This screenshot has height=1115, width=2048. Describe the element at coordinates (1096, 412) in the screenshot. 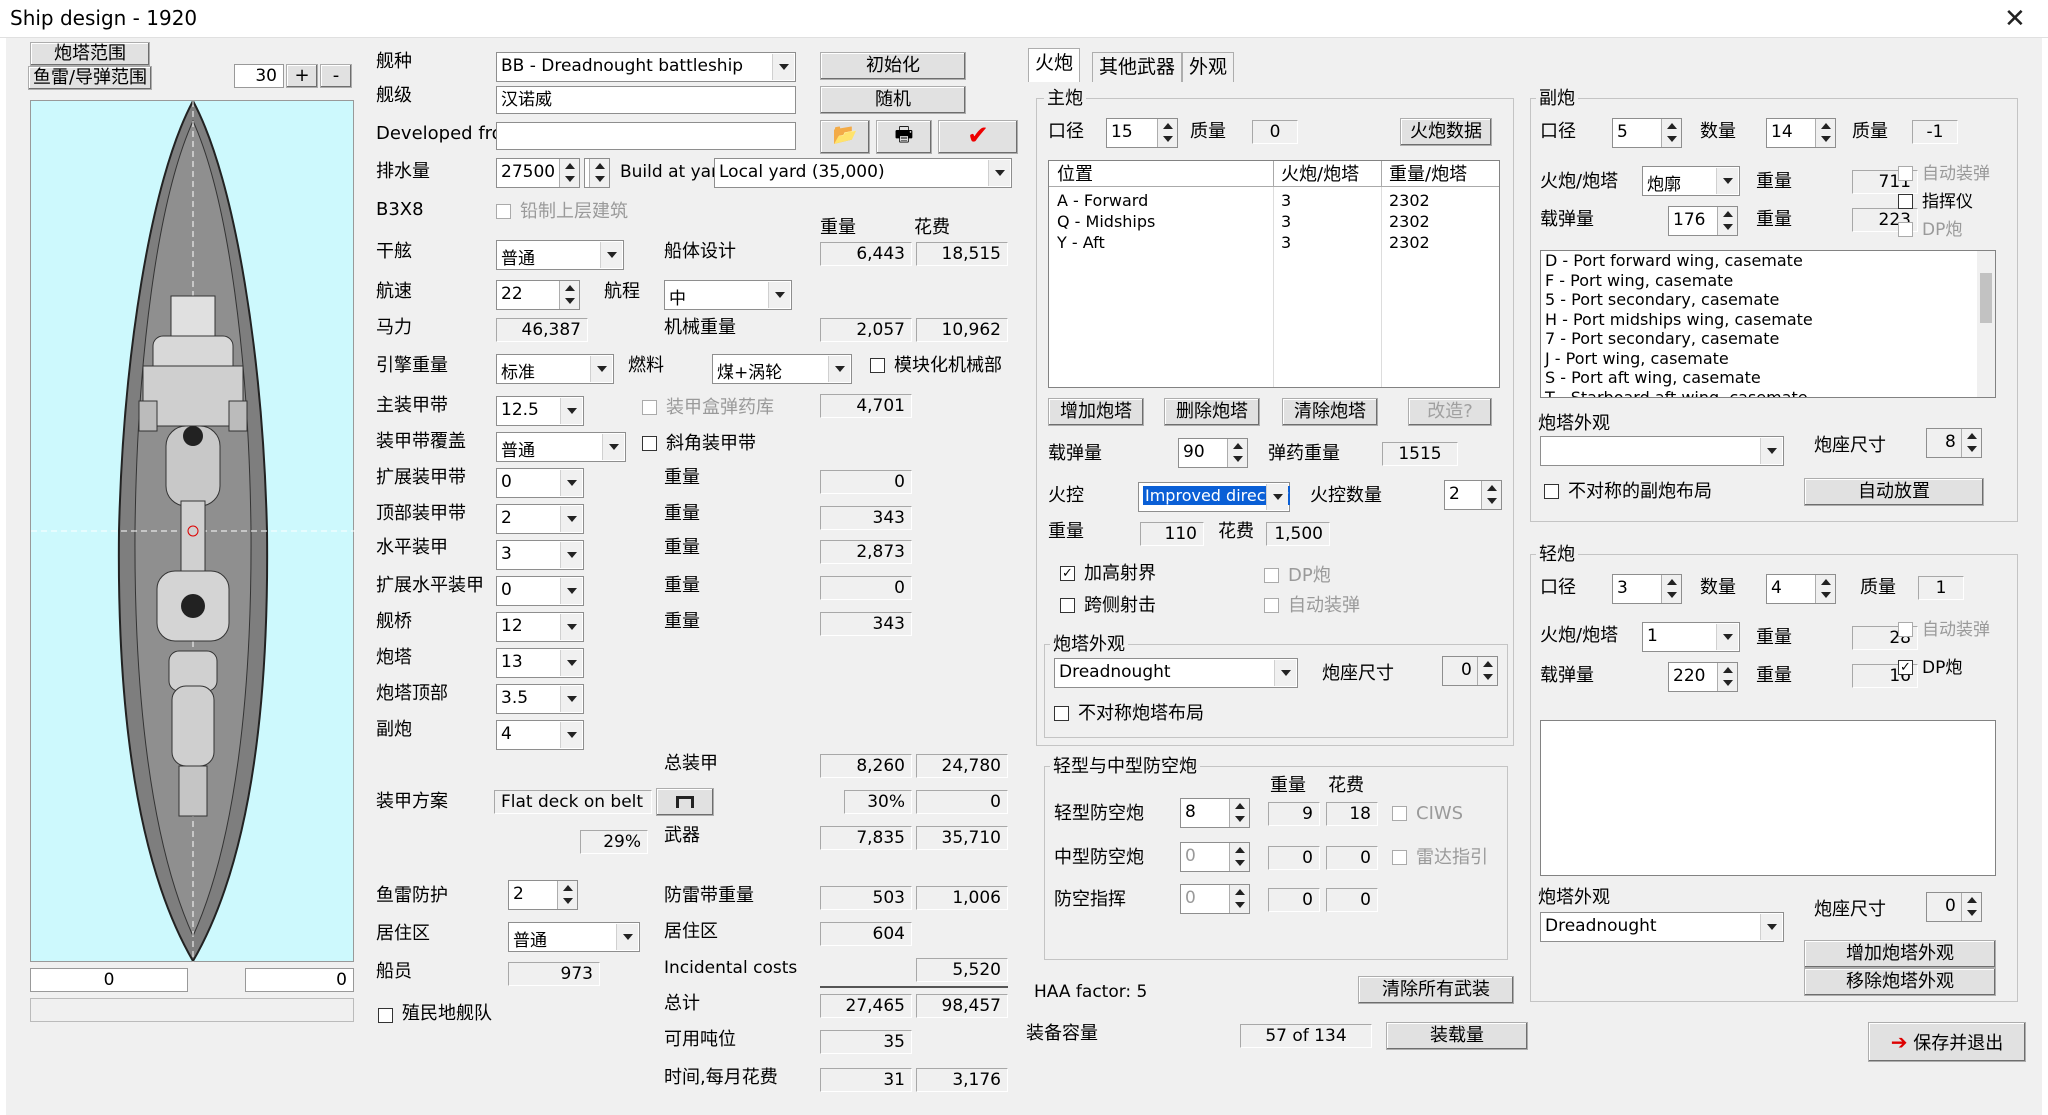

I see `add-turret-button: 增加炮塔` at that location.